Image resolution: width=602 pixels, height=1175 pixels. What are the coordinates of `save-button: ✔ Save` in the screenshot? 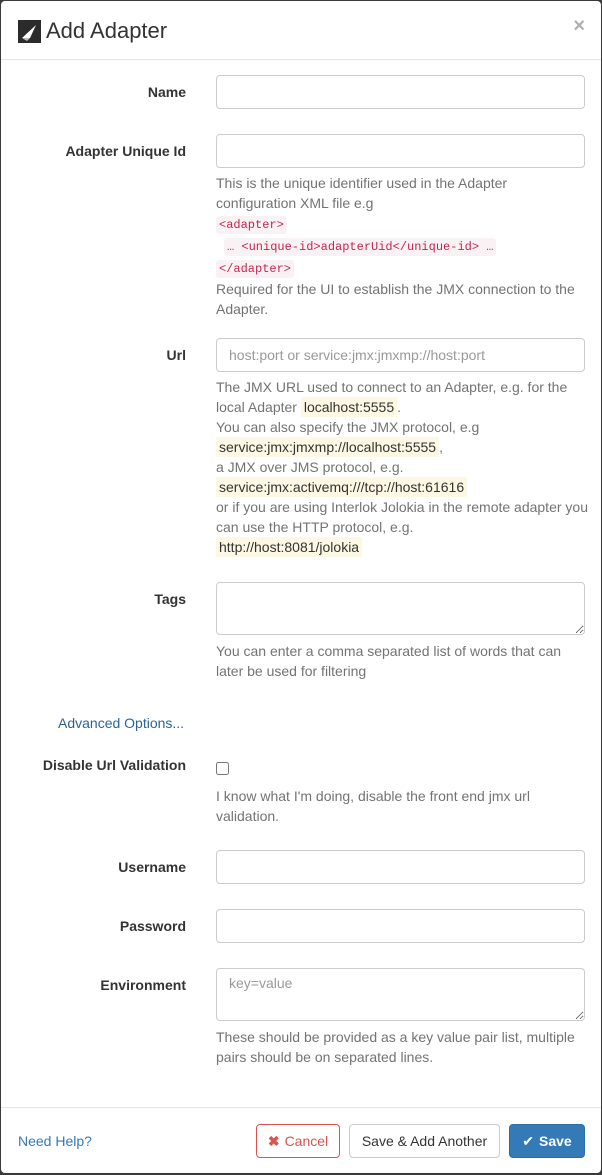 It's located at (547, 1141).